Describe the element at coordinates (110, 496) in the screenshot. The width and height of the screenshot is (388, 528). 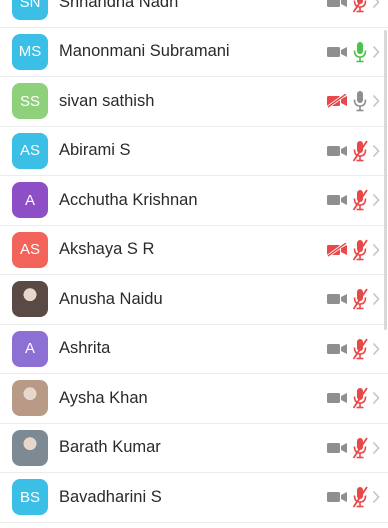
I see `participant-name: Bavadharini S` at that location.